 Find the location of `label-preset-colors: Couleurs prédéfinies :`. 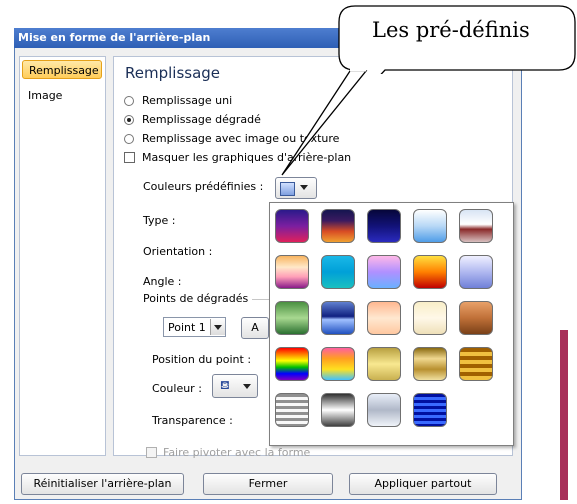

label-preset-colors: Couleurs prédéfinies : is located at coordinates (203, 186).